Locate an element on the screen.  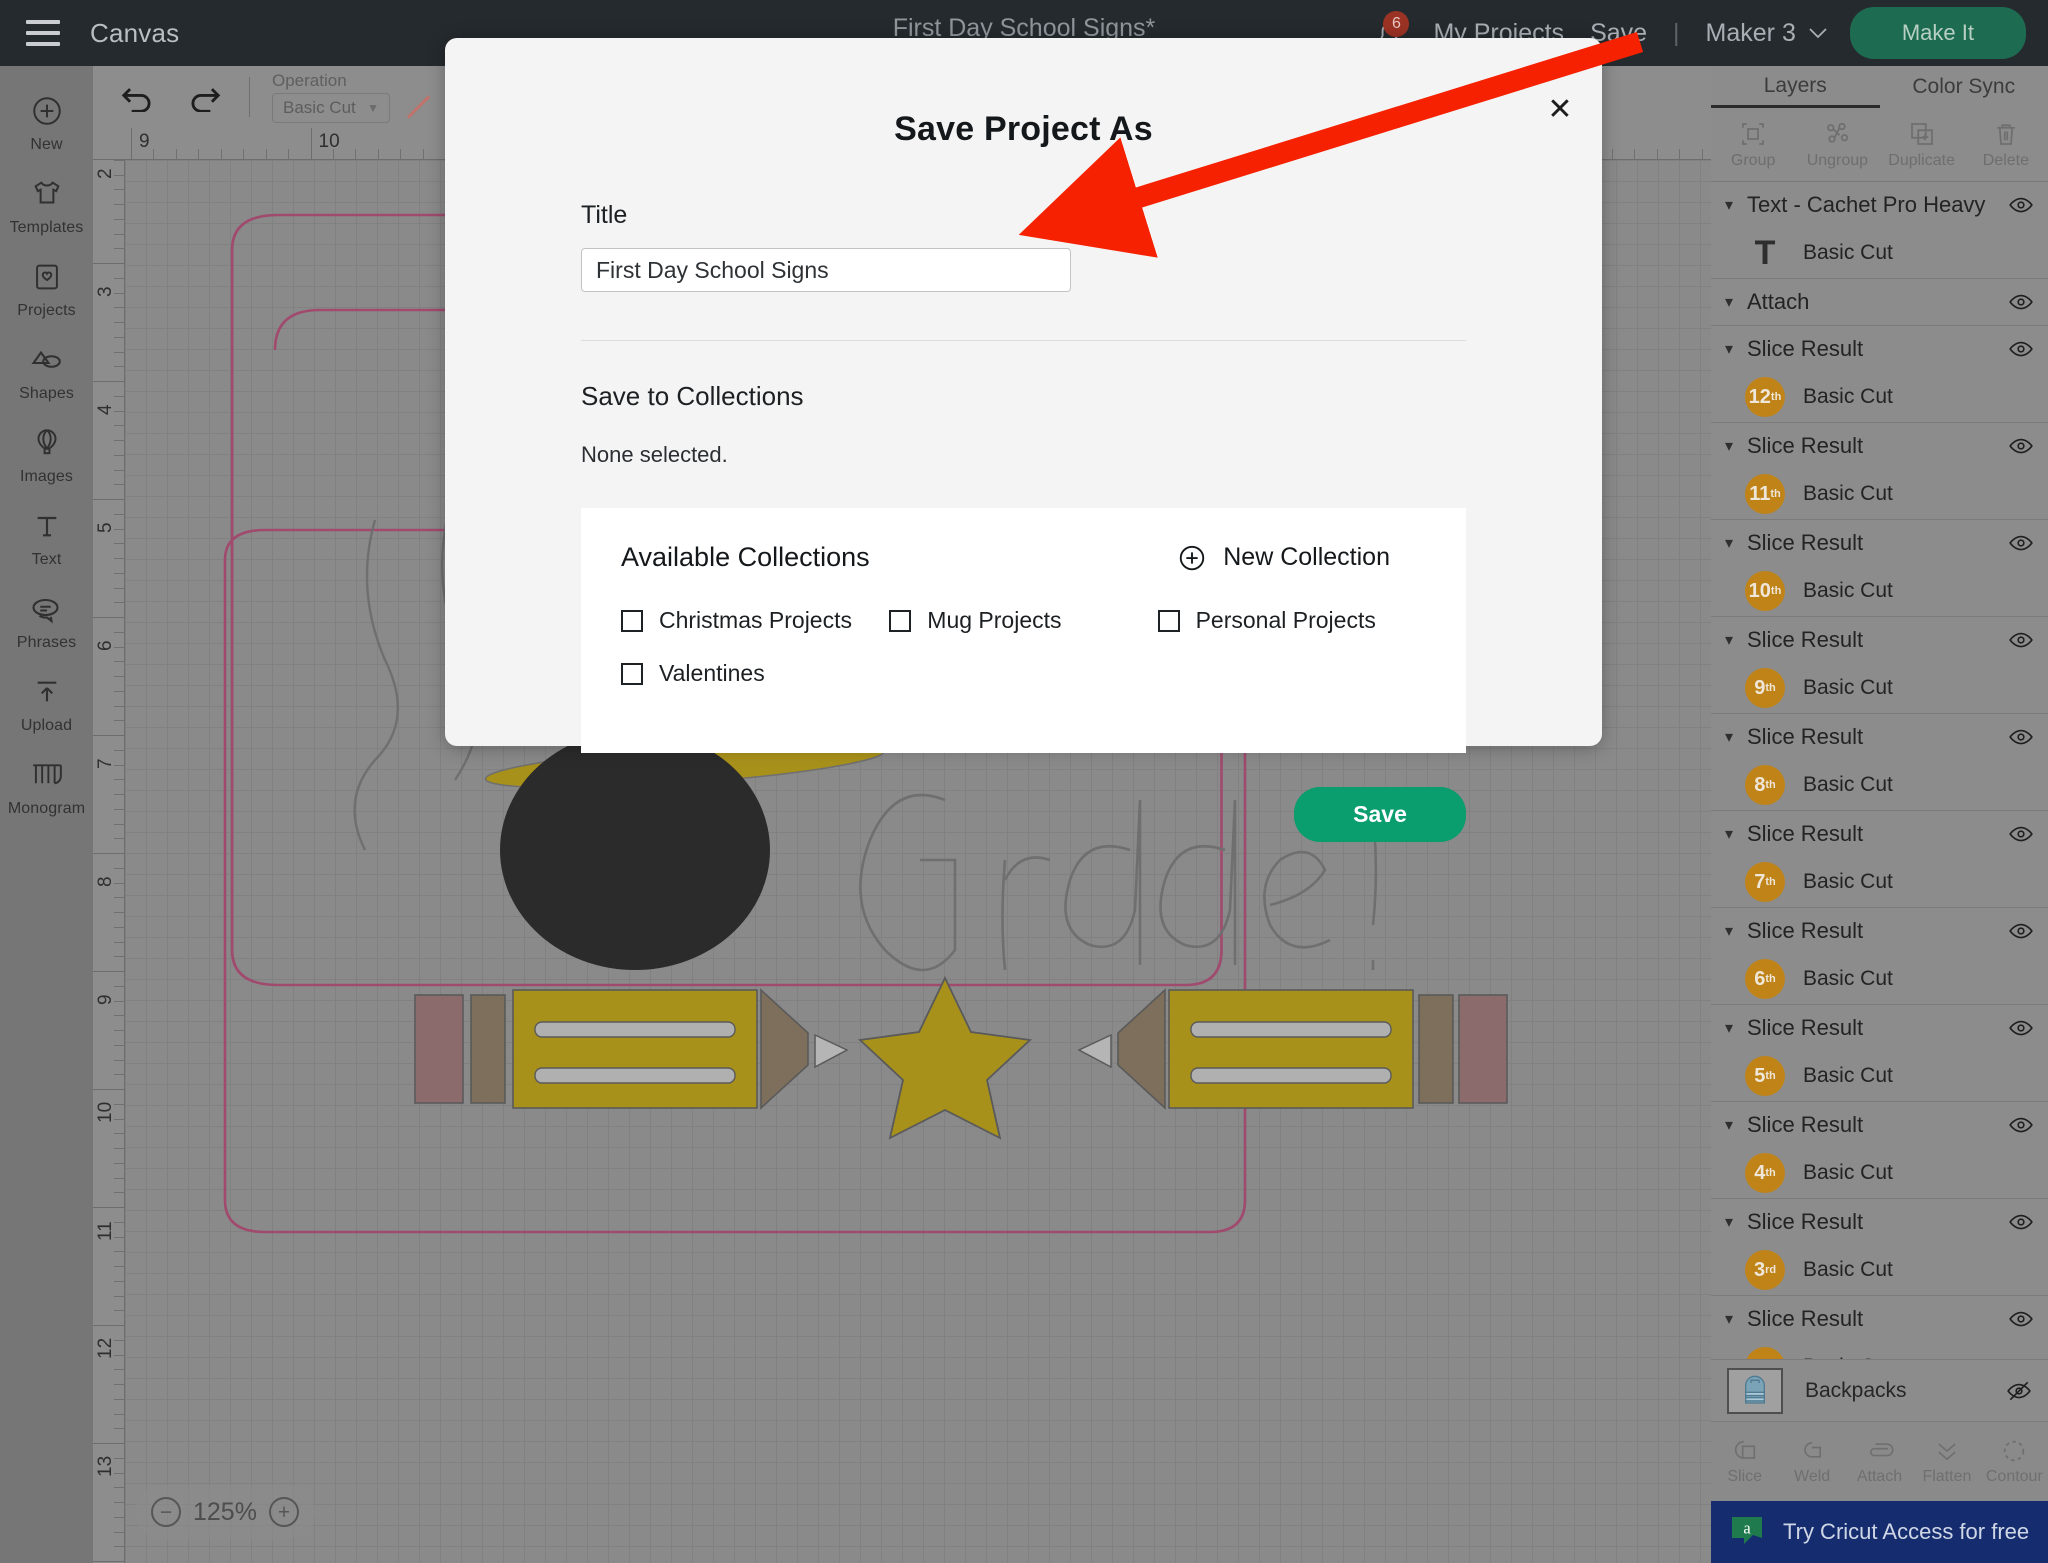
available-collections-heading: Available Collections is located at coordinates (745, 557).